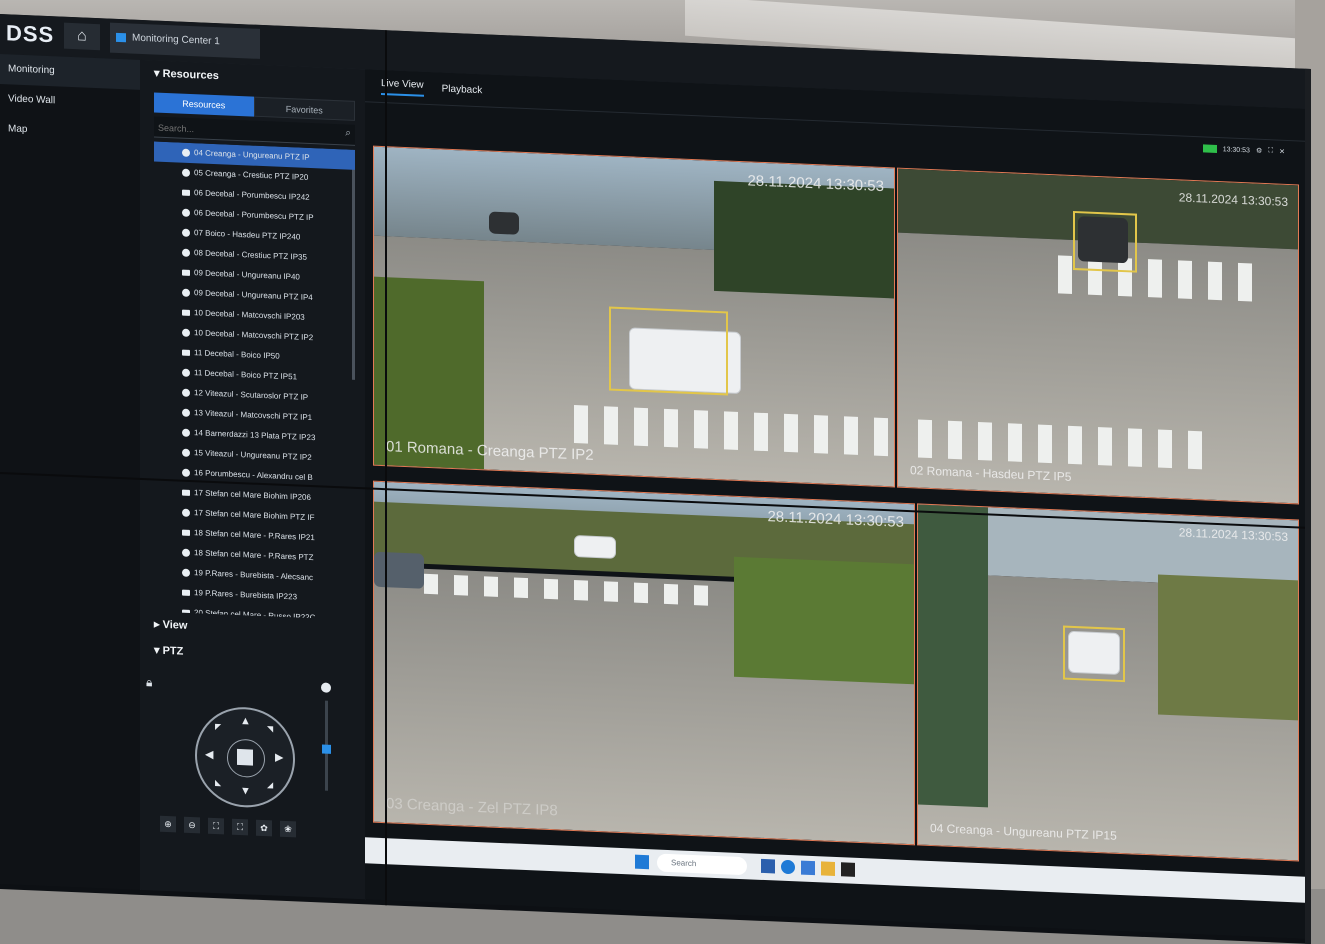 The image size is (1325, 944). What do you see at coordinates (249, 315) in the screenshot?
I see `tree-item-label: 10 Decebal - Matcovschi IP203` at bounding box center [249, 315].